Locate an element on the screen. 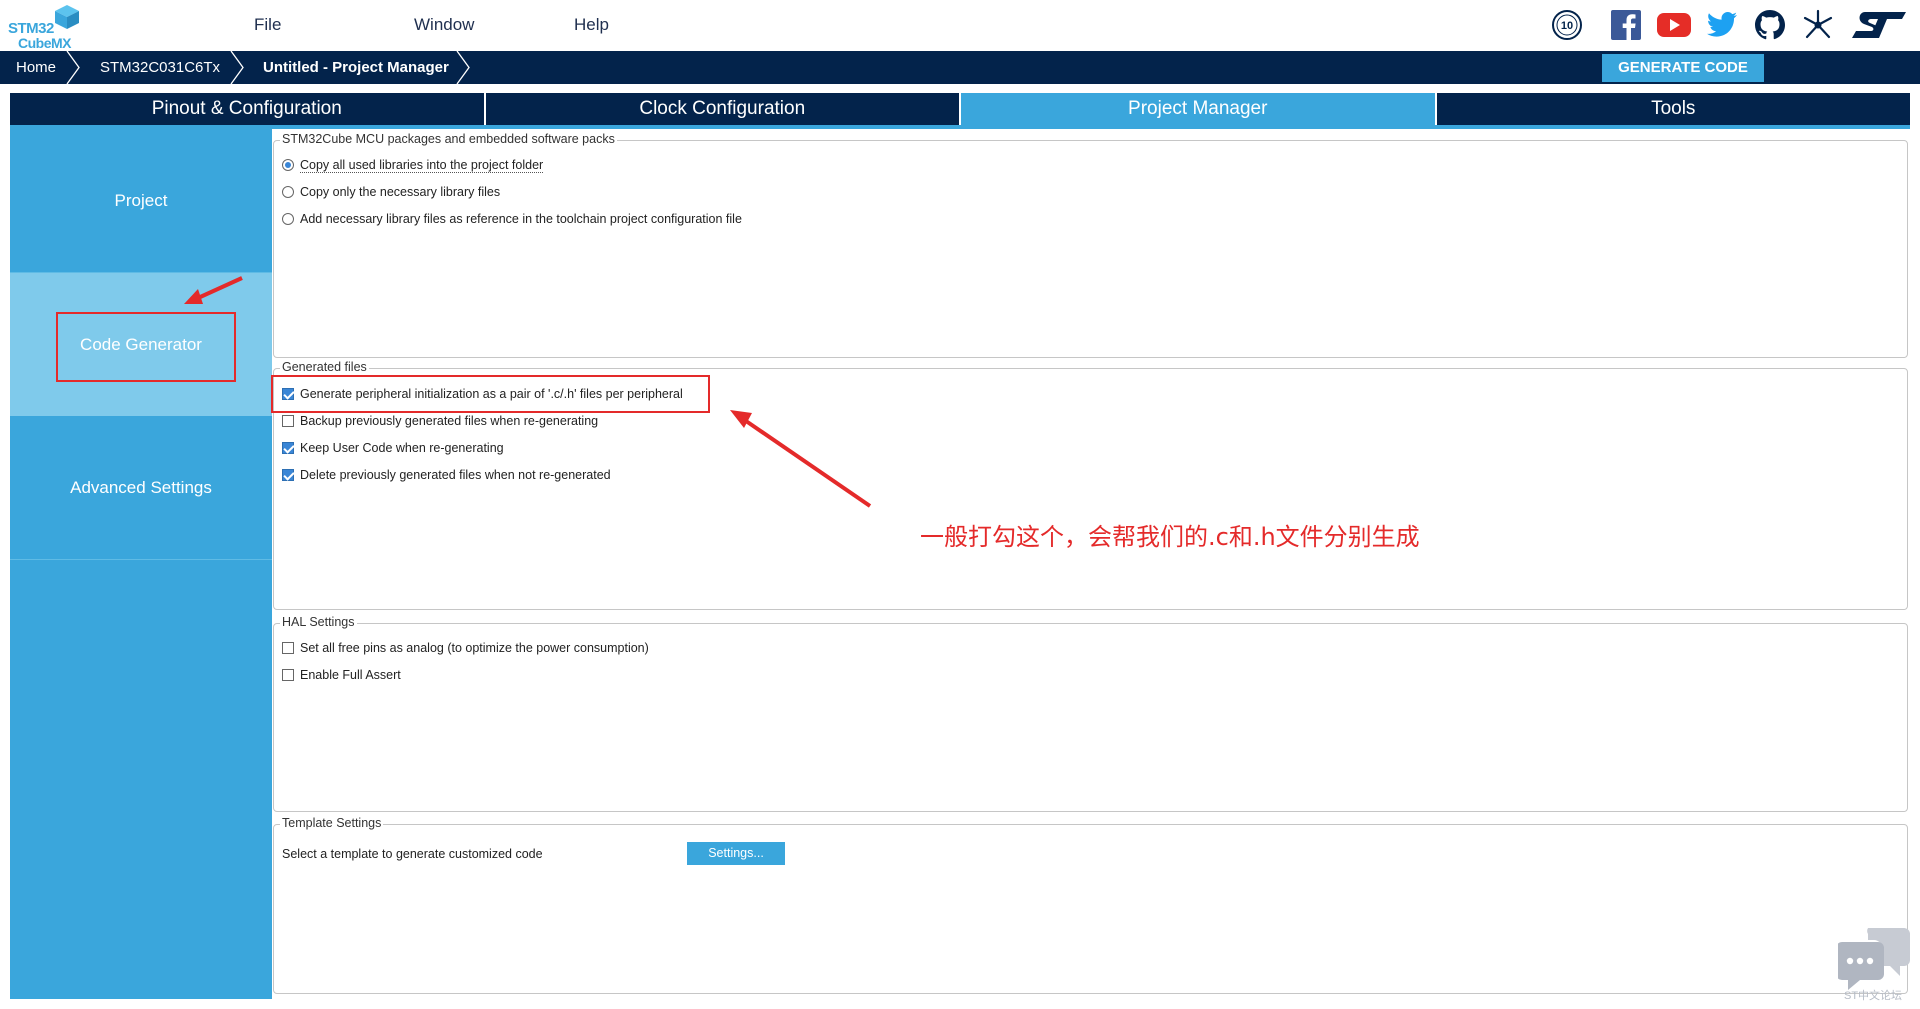 This screenshot has height=1009, width=1920. watermark-text: ST中文论坛 is located at coordinates (1873, 996).